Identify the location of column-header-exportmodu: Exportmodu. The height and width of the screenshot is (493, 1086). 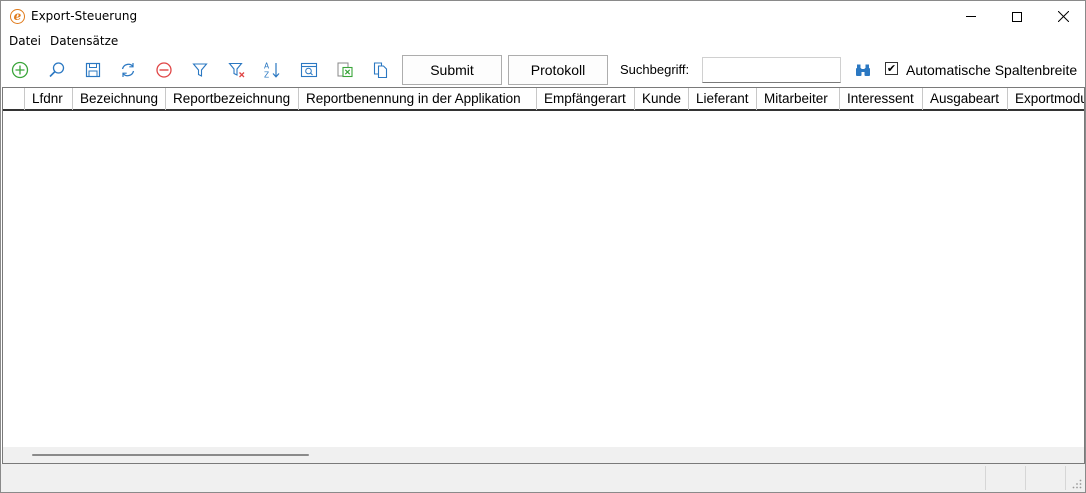
(1046, 99).